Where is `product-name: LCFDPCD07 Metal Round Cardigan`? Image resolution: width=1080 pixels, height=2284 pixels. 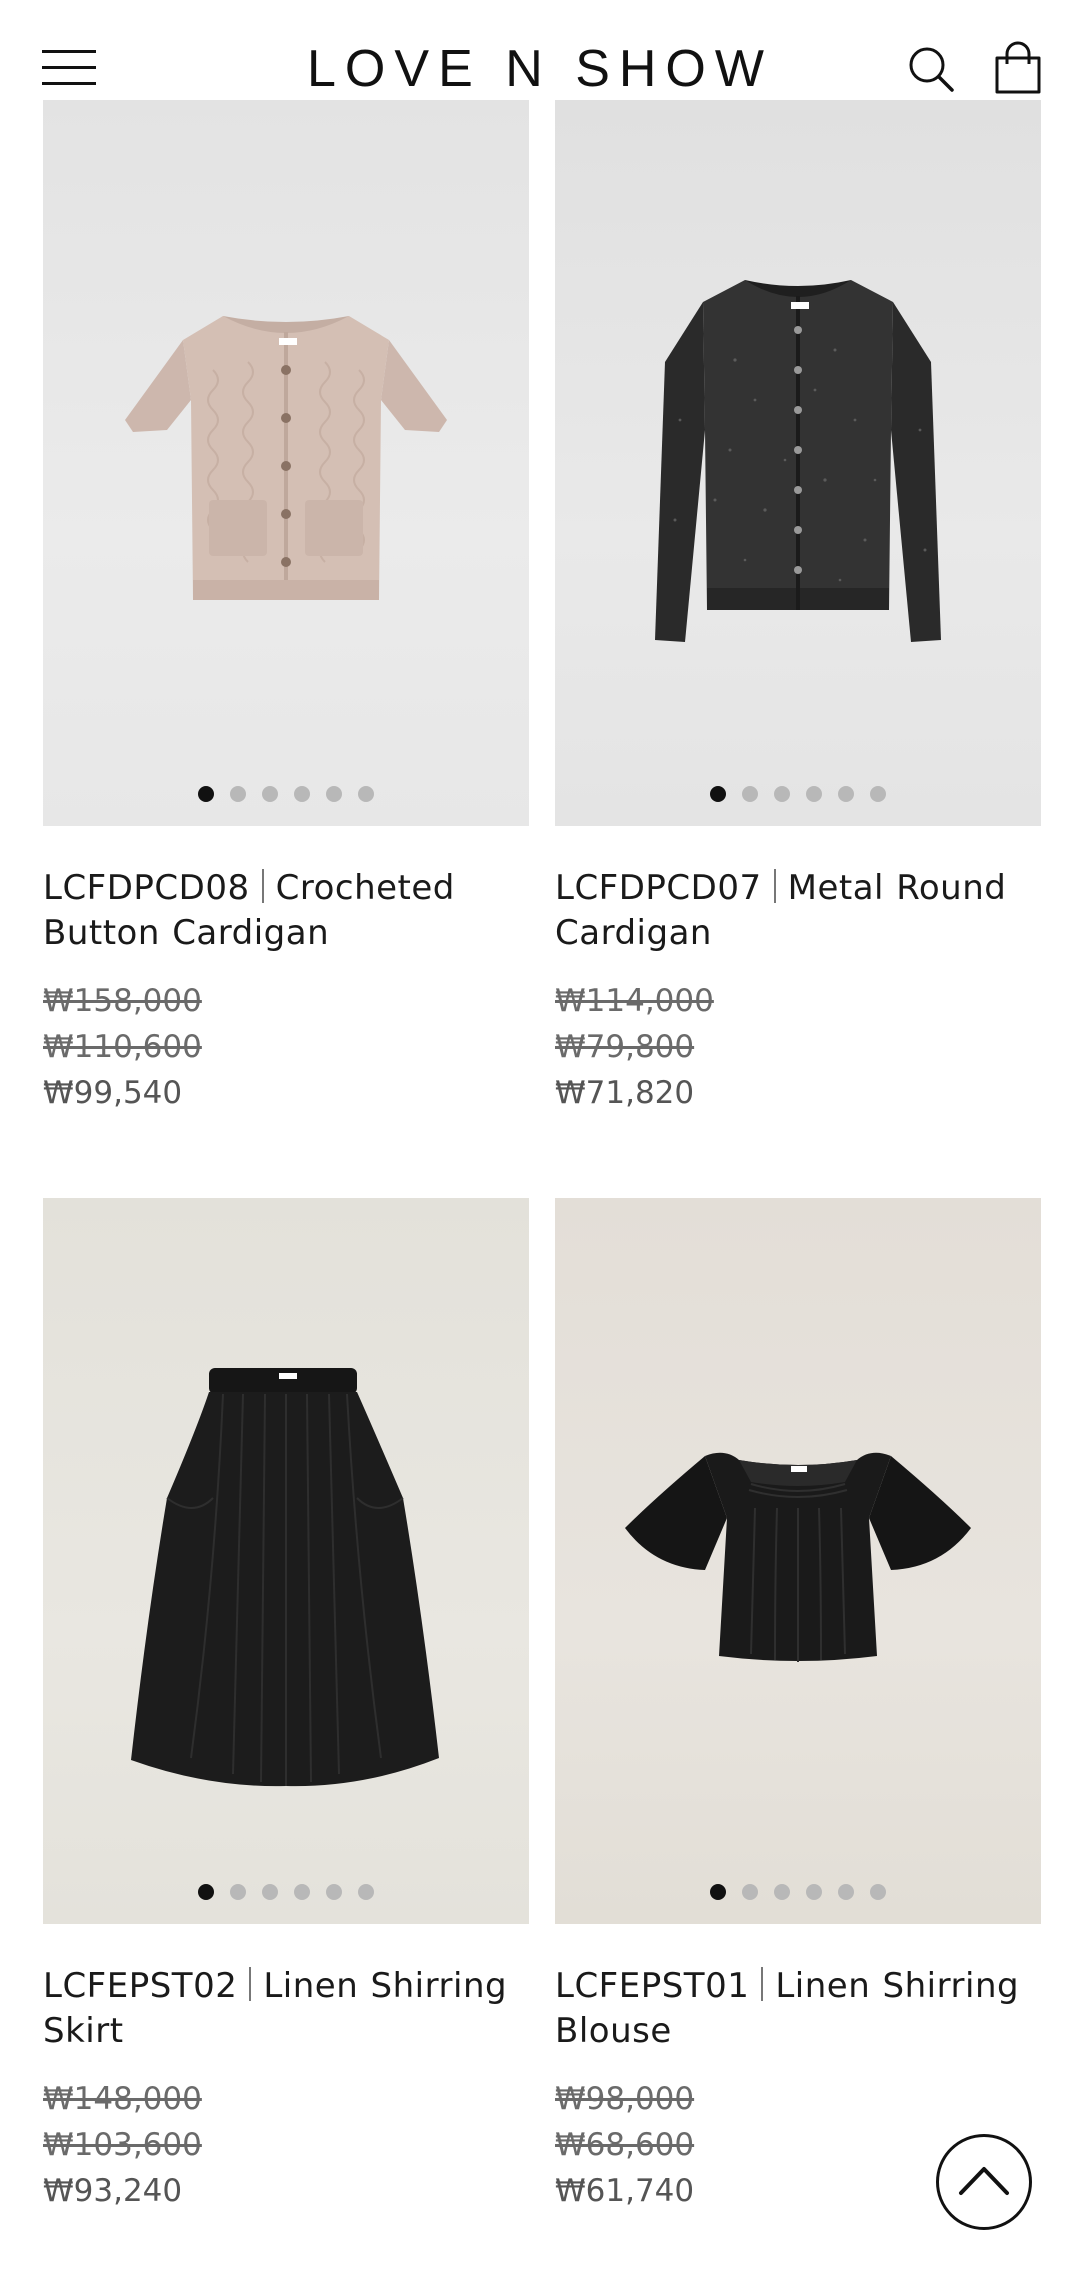 product-name: LCFDPCD07 Metal Round Cardigan is located at coordinates (798, 911).